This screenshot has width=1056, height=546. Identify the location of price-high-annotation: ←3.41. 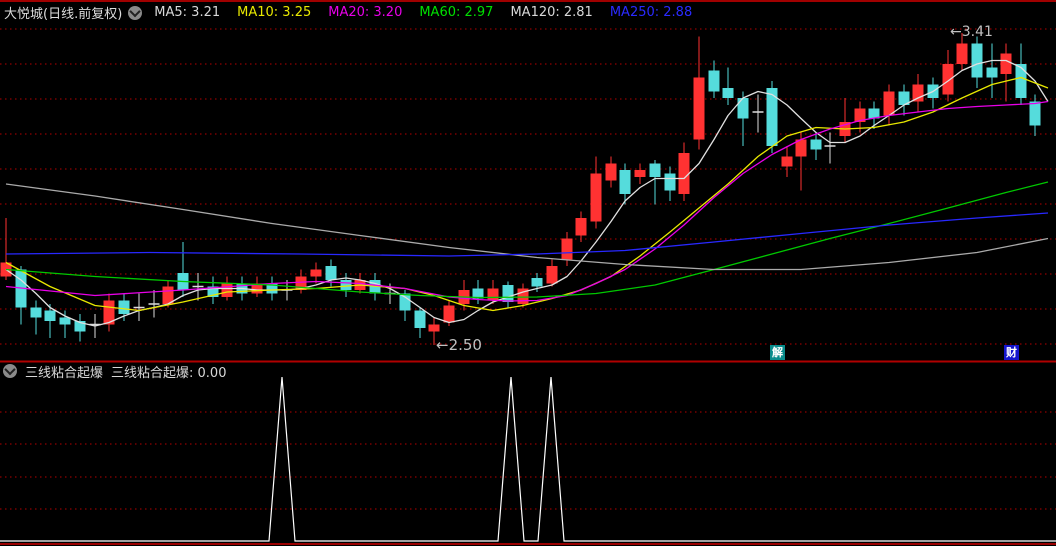
(971, 32).